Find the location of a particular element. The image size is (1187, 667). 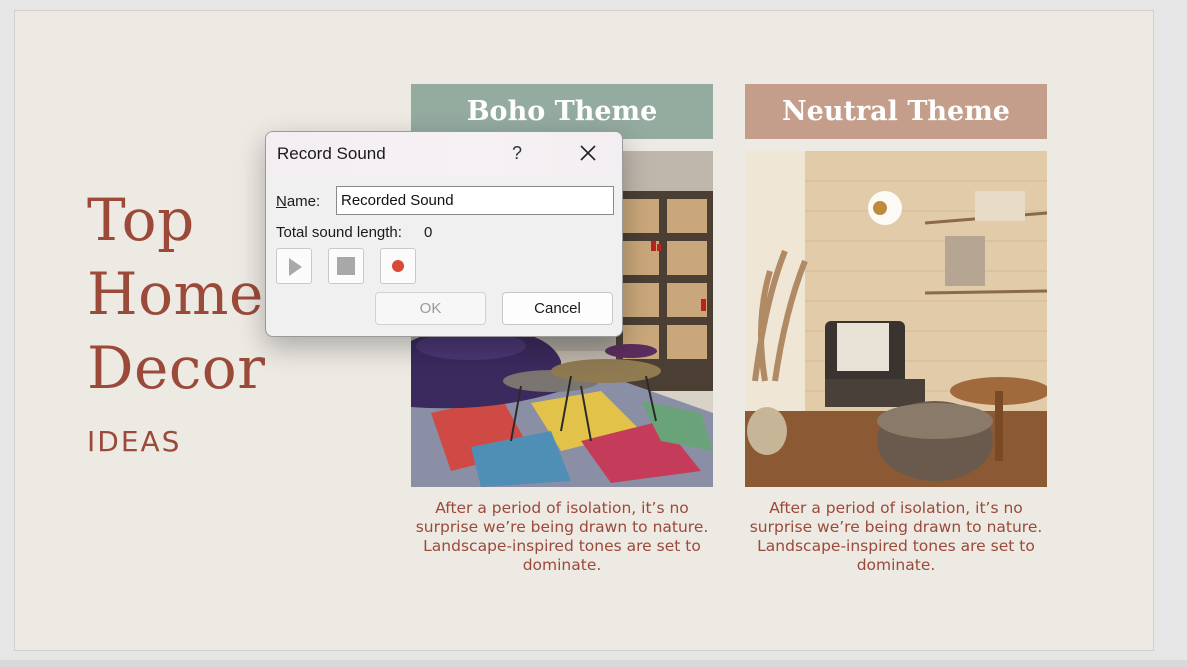

title-line-1: Top is located at coordinates (141, 220).